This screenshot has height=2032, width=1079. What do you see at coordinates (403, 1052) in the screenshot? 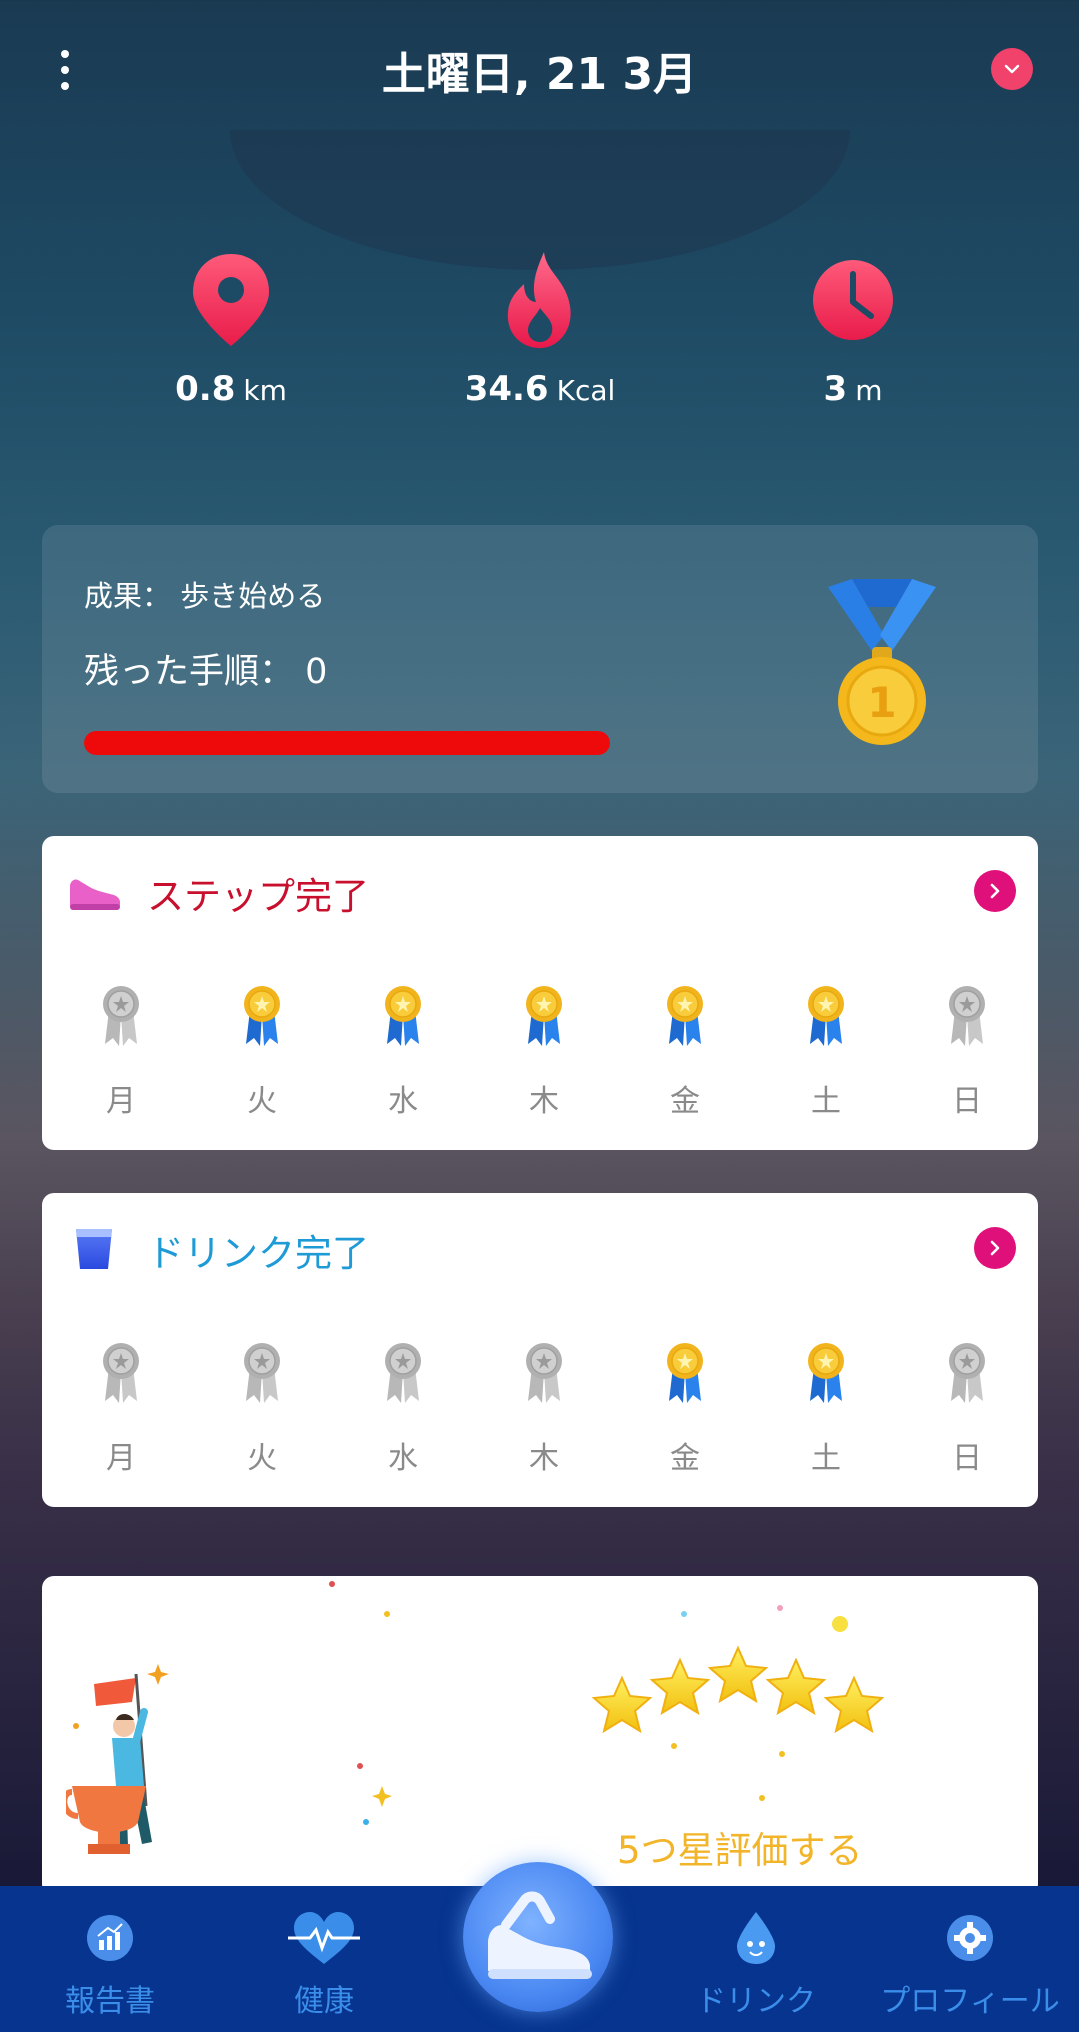
I see `steps-day: 水` at bounding box center [403, 1052].